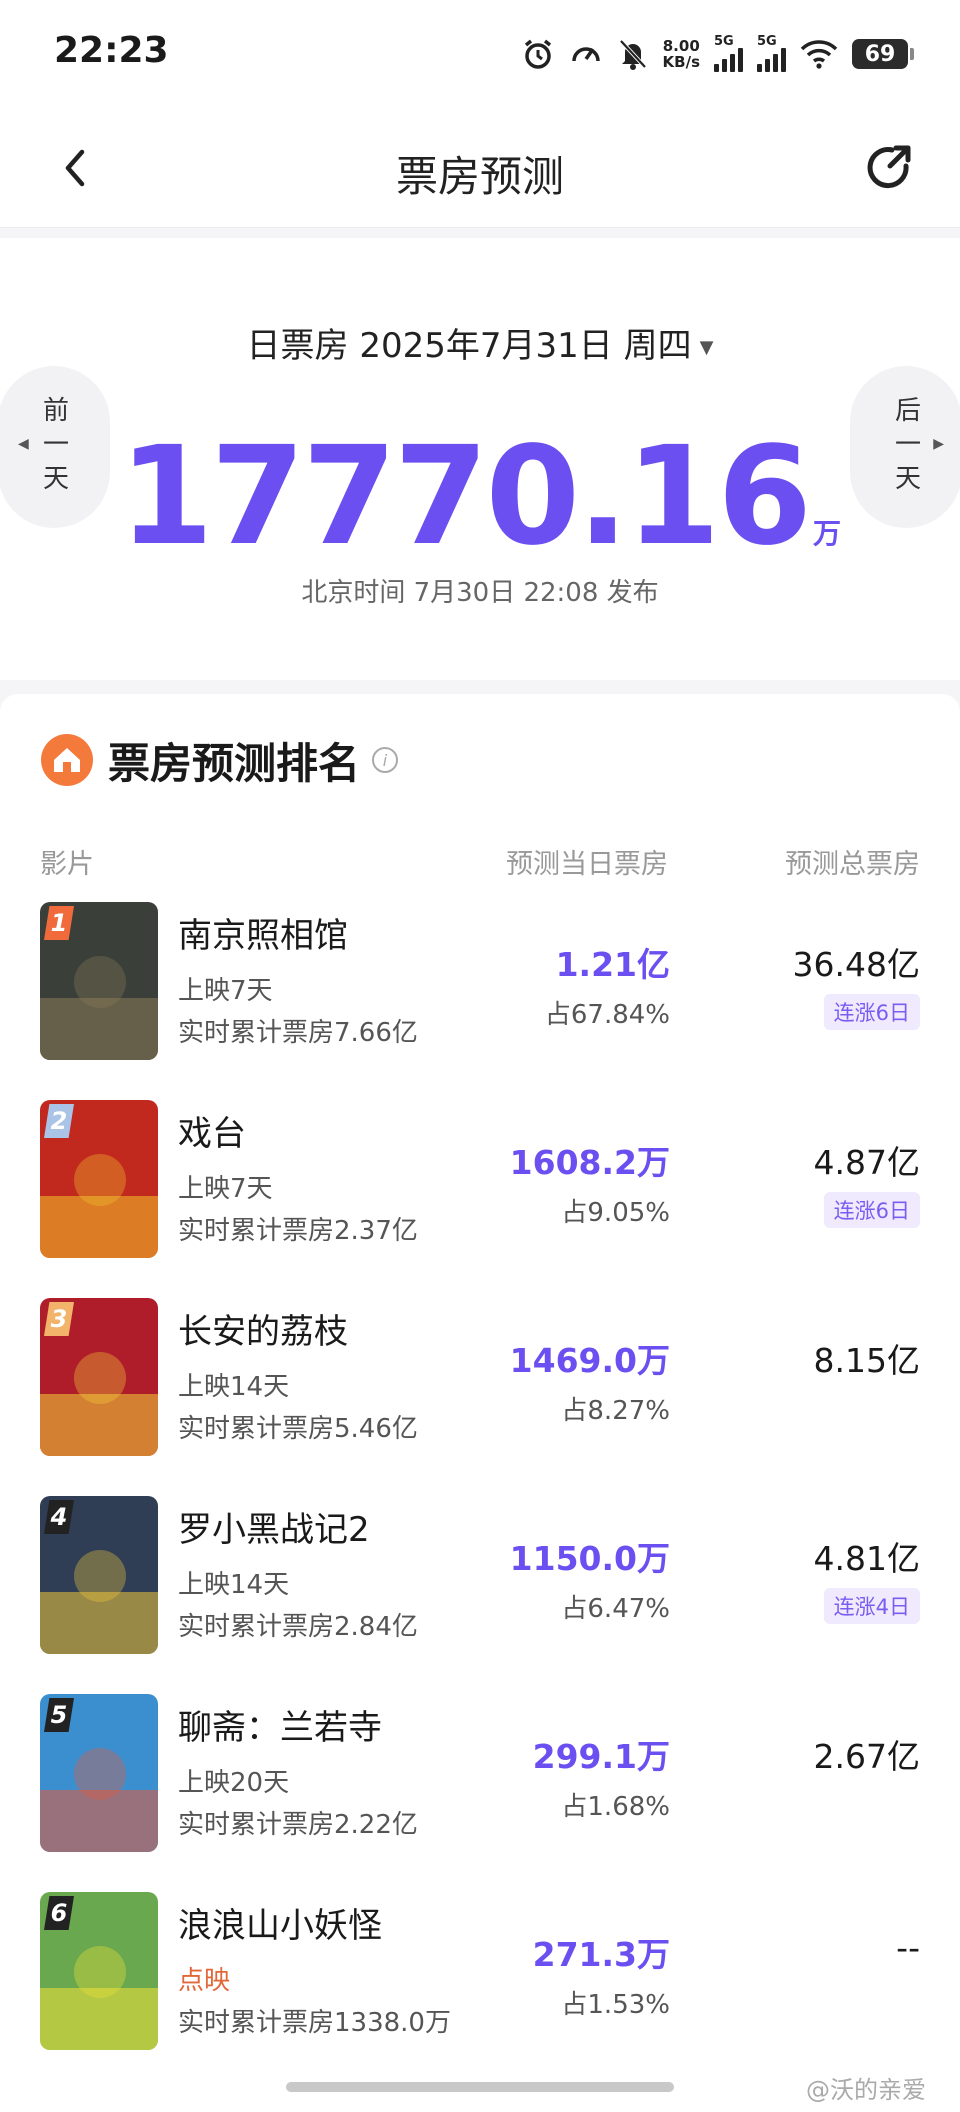 The image size is (960, 2112). Describe the element at coordinates (280, 1724) in the screenshot. I see `movie-name: 聊斋：兰若寺` at that location.